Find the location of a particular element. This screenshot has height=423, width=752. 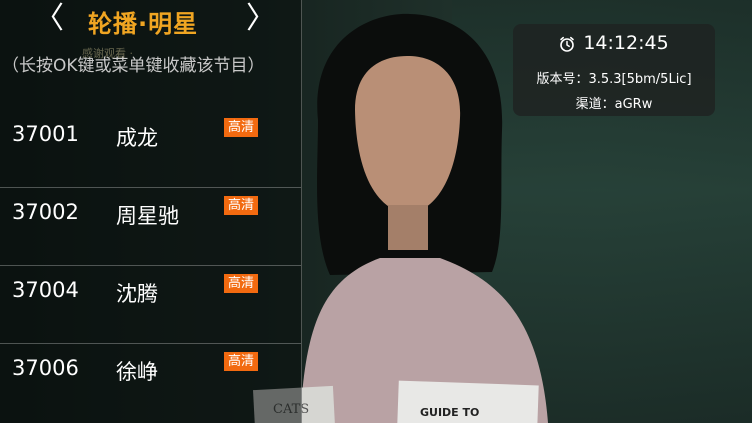

channel-name: 徐峥 is located at coordinates (137, 372).